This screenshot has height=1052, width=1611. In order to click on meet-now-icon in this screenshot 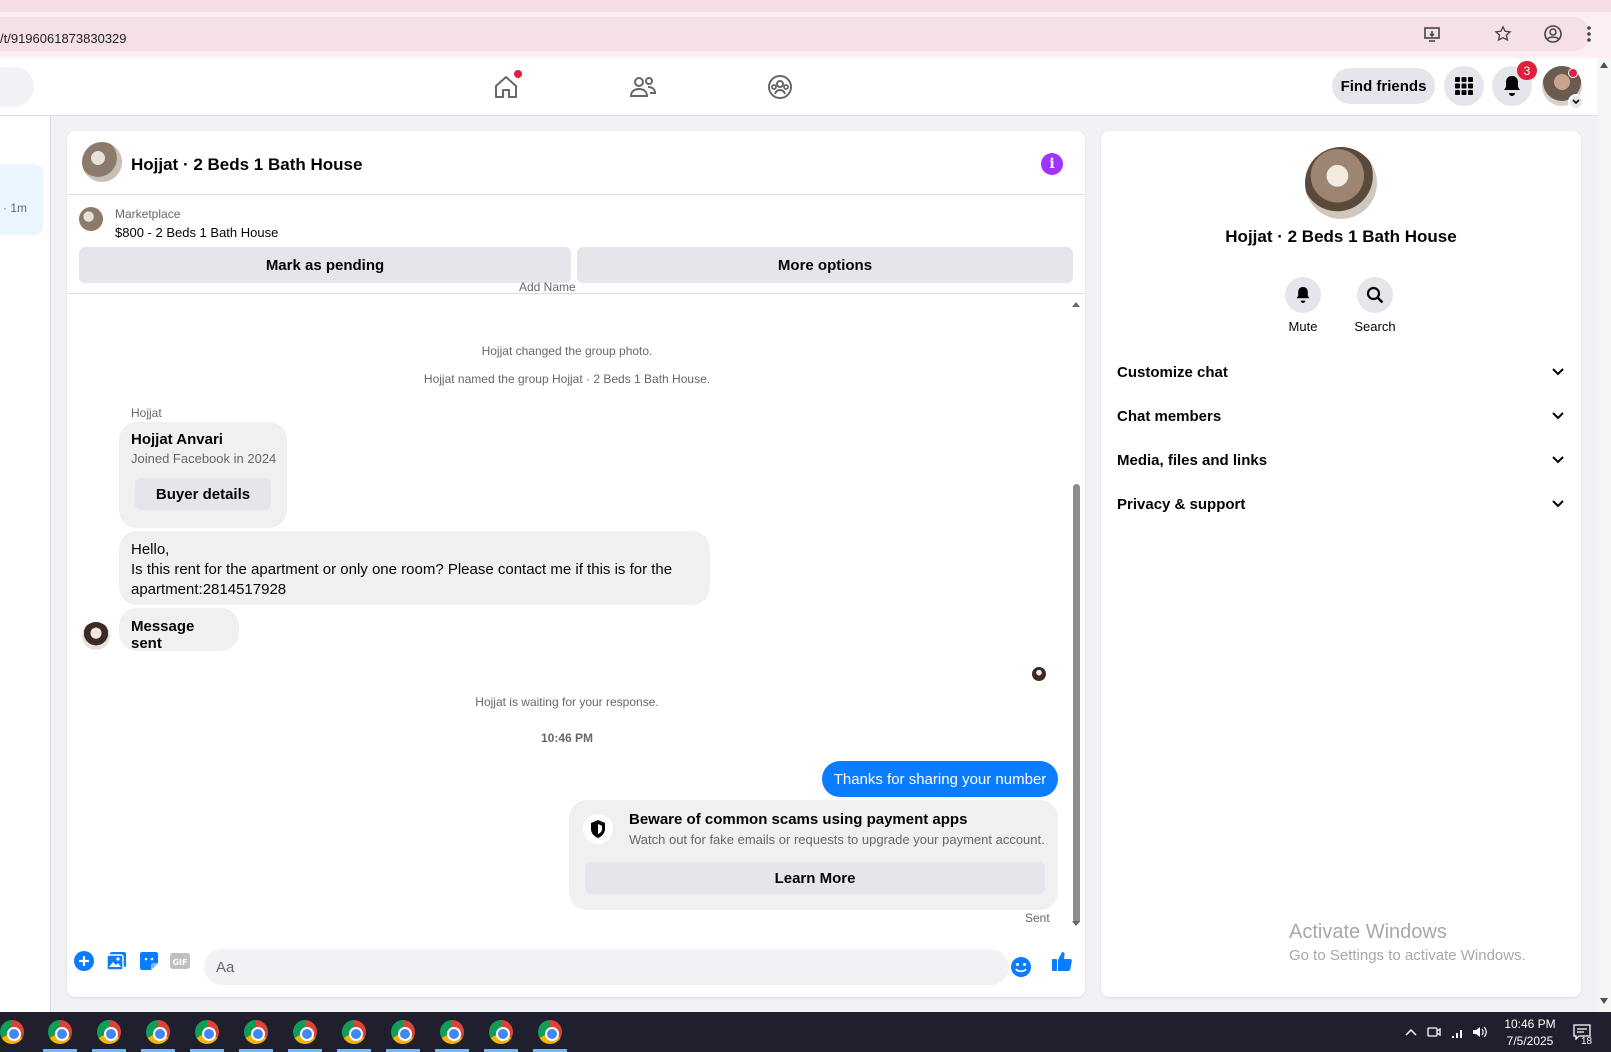, I will do `click(1434, 1032)`.